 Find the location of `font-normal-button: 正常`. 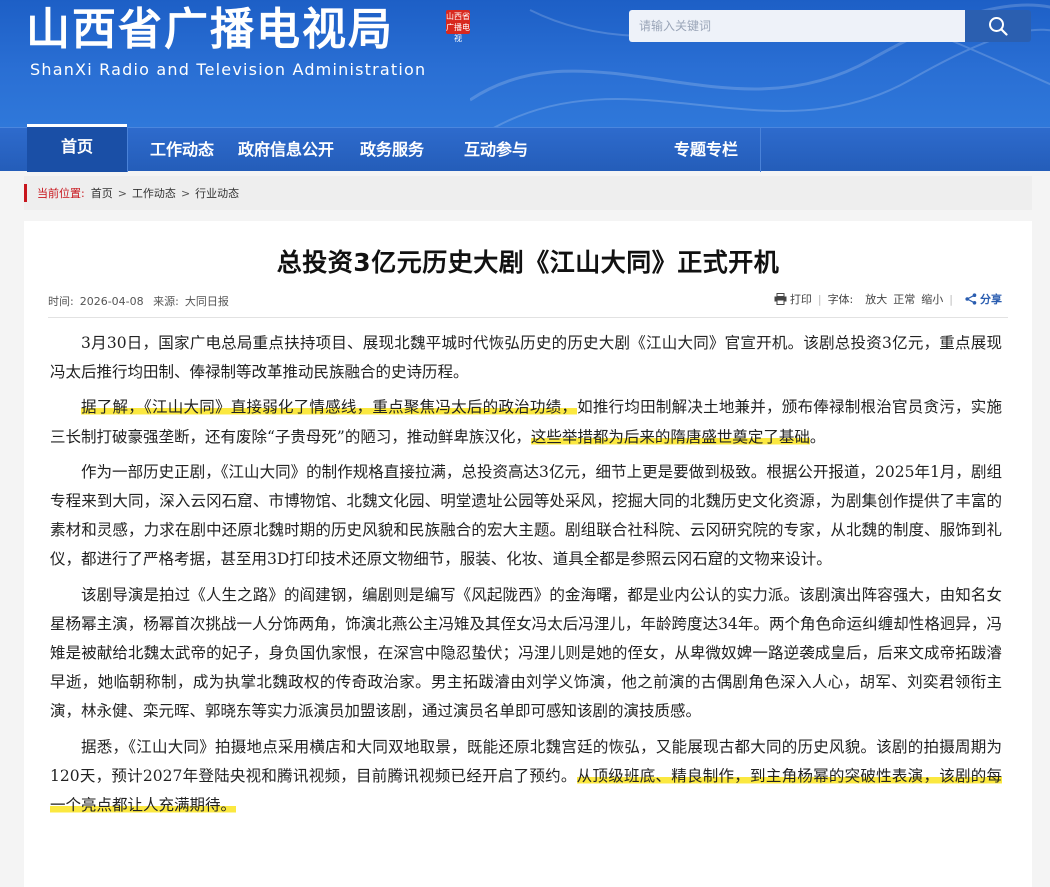

font-normal-button: 正常 is located at coordinates (904, 299).